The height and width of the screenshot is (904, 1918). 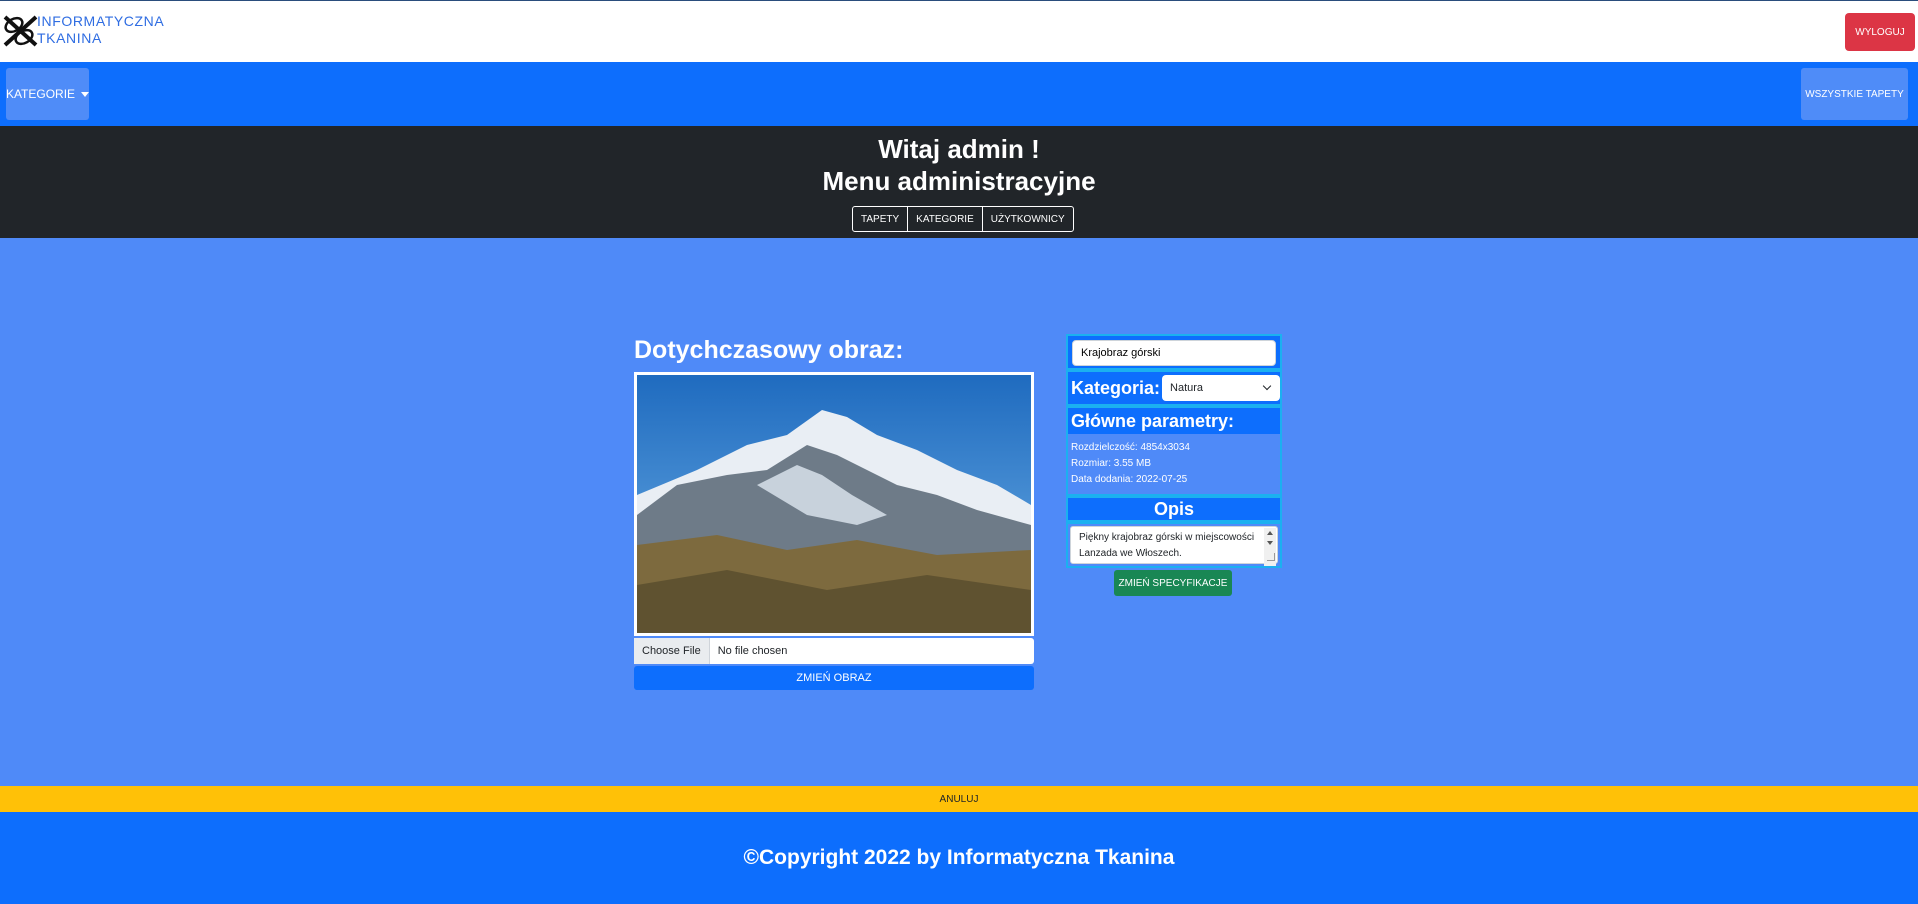 What do you see at coordinates (881, 219) in the screenshot?
I see `tab-wallpapers: TAPETY` at bounding box center [881, 219].